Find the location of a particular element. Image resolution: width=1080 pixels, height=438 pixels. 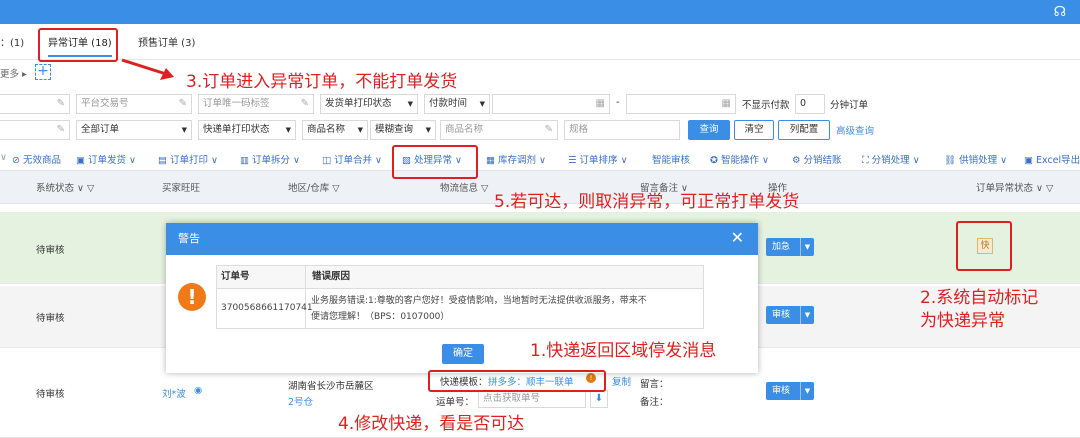

toolbar-supply-handle: ⛓ 供销处理 ∨ is located at coordinates (975, 159).